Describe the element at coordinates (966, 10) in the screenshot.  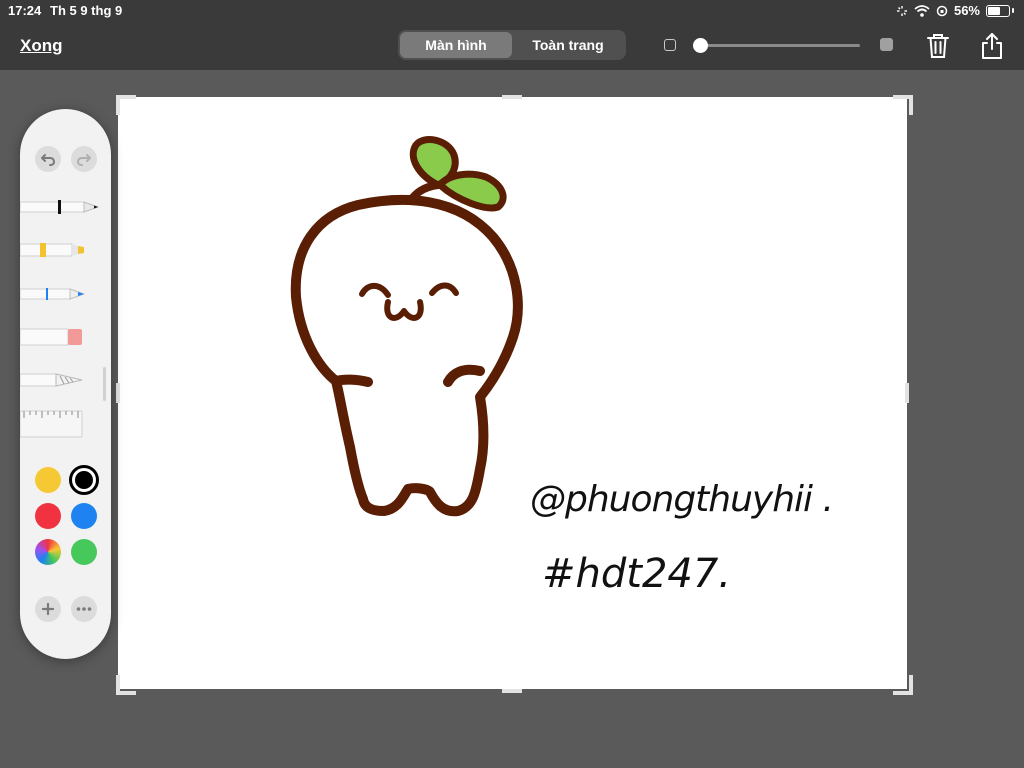
I see `battery-percent: 56%` at that location.